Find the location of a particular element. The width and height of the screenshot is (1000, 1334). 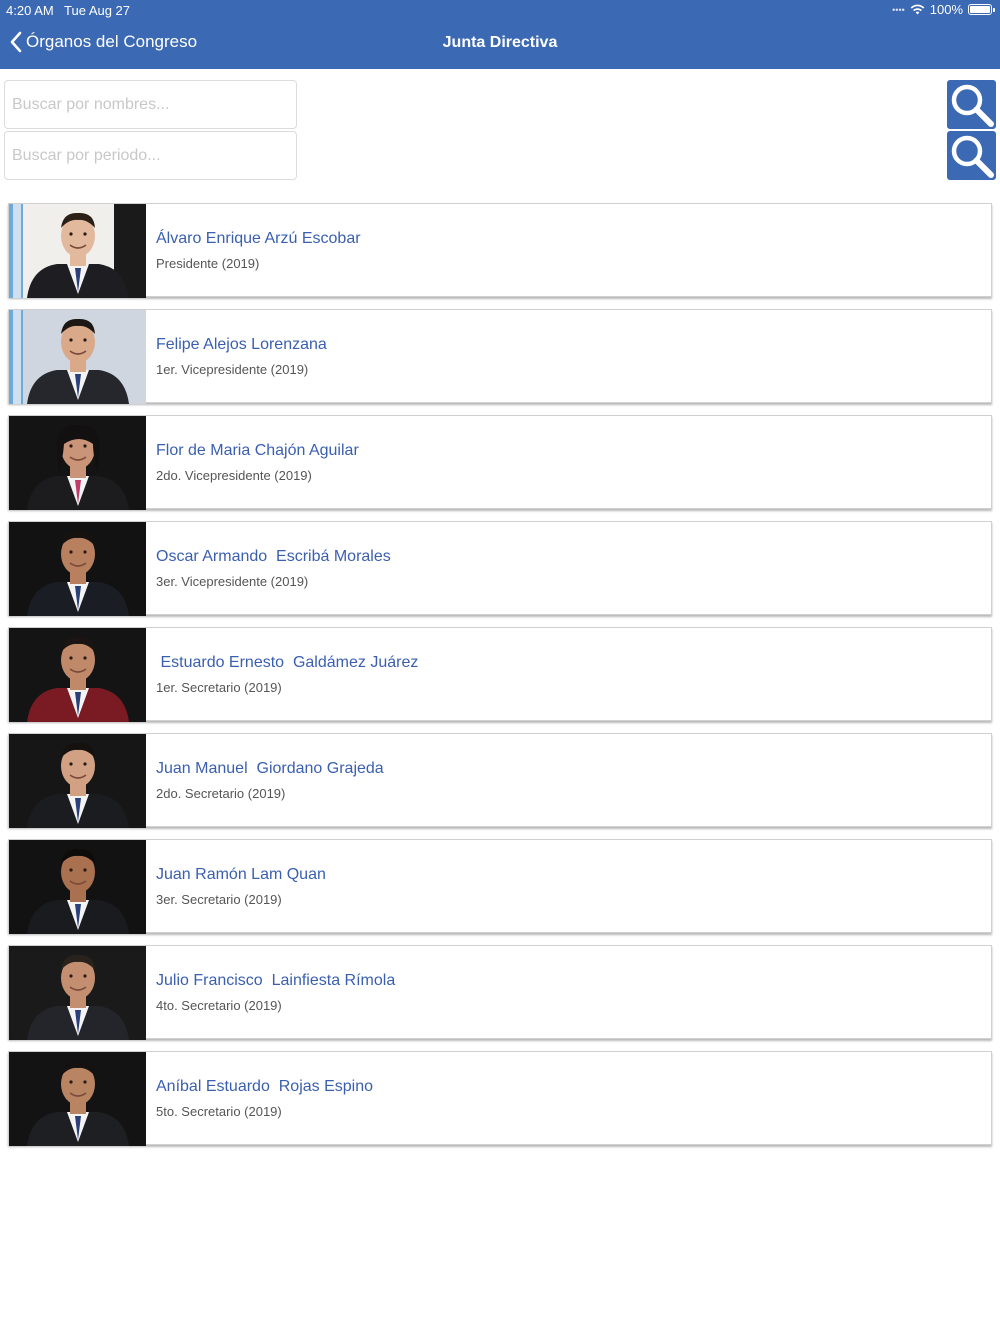

battery-icon is located at coordinates (981, 9).